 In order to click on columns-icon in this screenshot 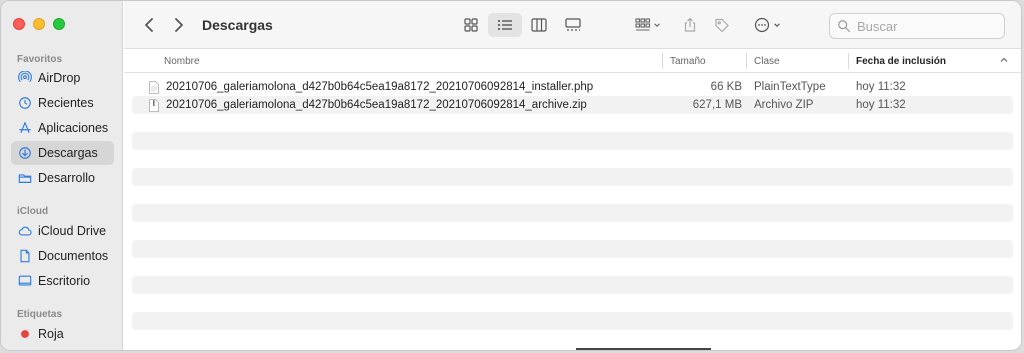, I will do `click(539, 25)`.